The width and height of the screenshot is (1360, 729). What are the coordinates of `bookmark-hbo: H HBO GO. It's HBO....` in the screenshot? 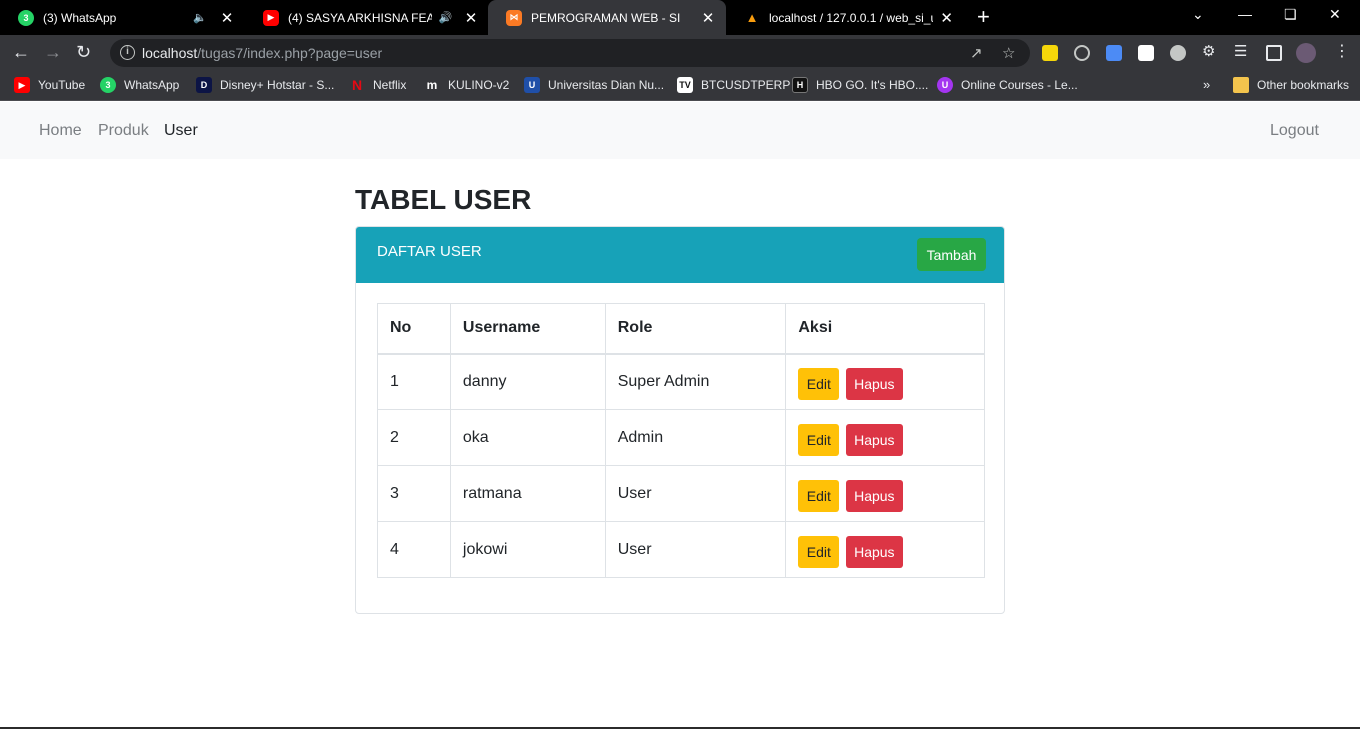 It's located at (860, 85).